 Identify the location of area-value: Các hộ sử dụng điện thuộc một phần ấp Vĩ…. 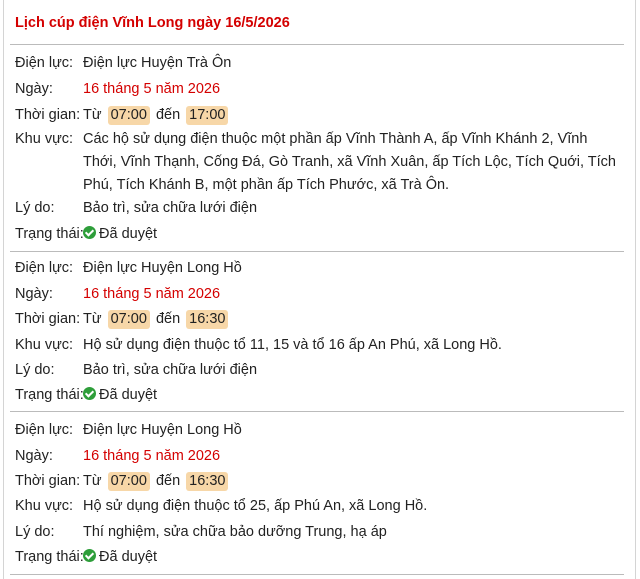
(349, 162).